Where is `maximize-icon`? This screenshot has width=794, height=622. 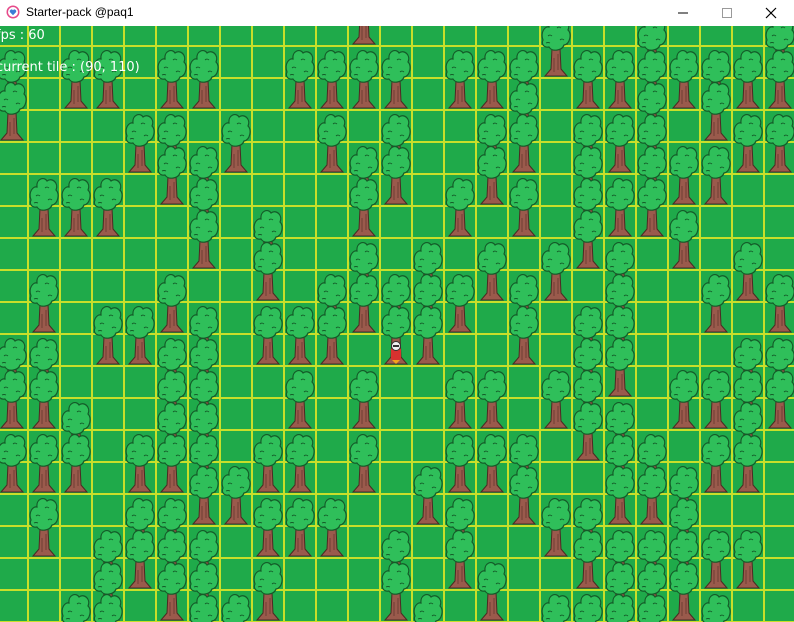
maximize-icon is located at coordinates (727, 13).